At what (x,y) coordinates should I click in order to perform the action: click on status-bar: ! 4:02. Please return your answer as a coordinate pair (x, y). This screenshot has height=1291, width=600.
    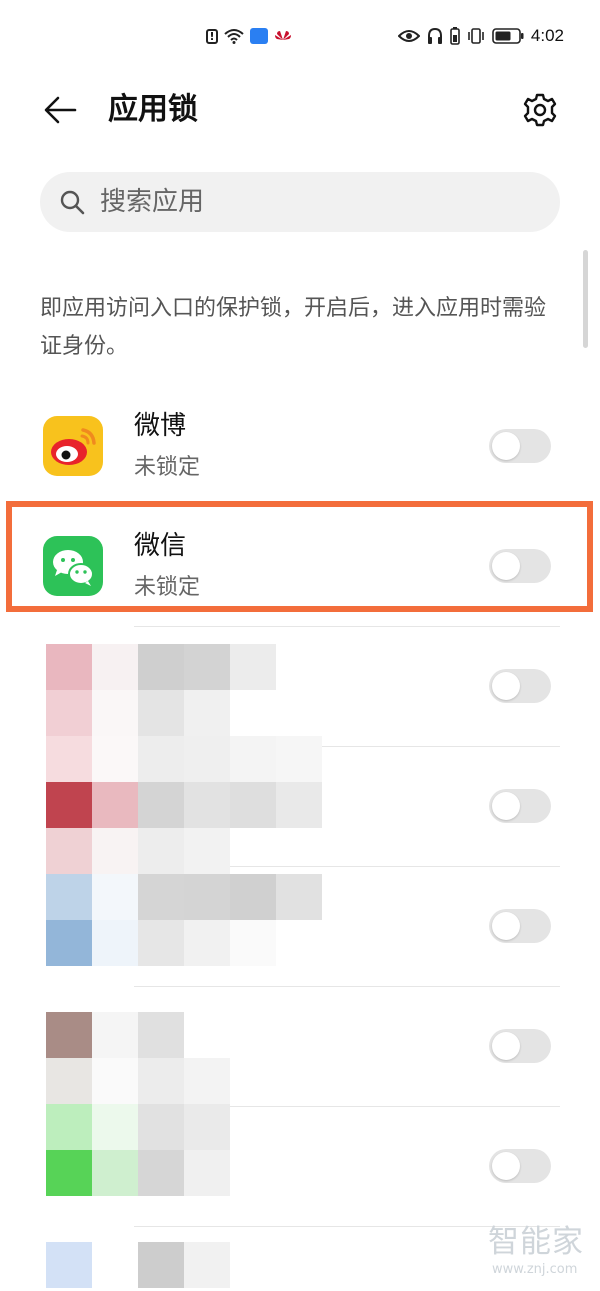
    Looking at the image, I should click on (300, 36).